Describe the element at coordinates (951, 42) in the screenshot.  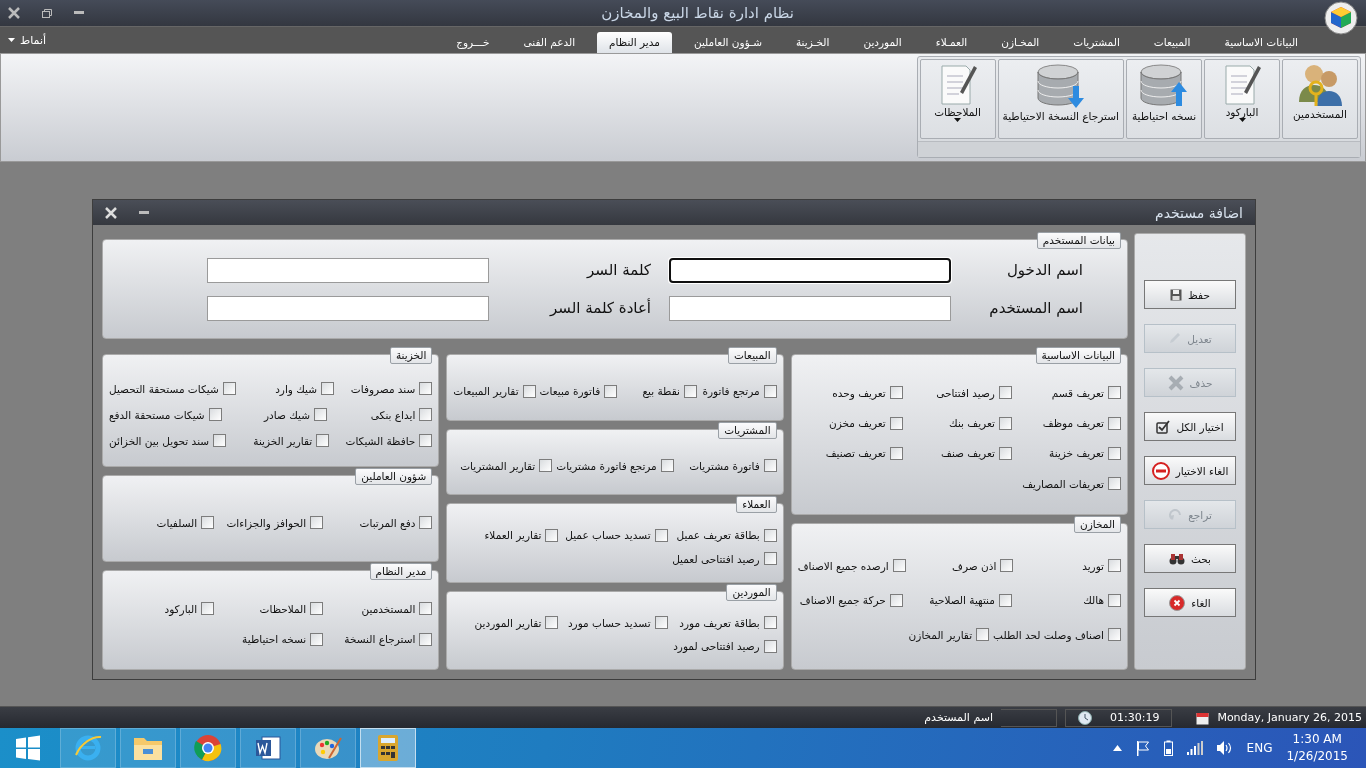
I see `menu-tab: العمـلاء` at that location.